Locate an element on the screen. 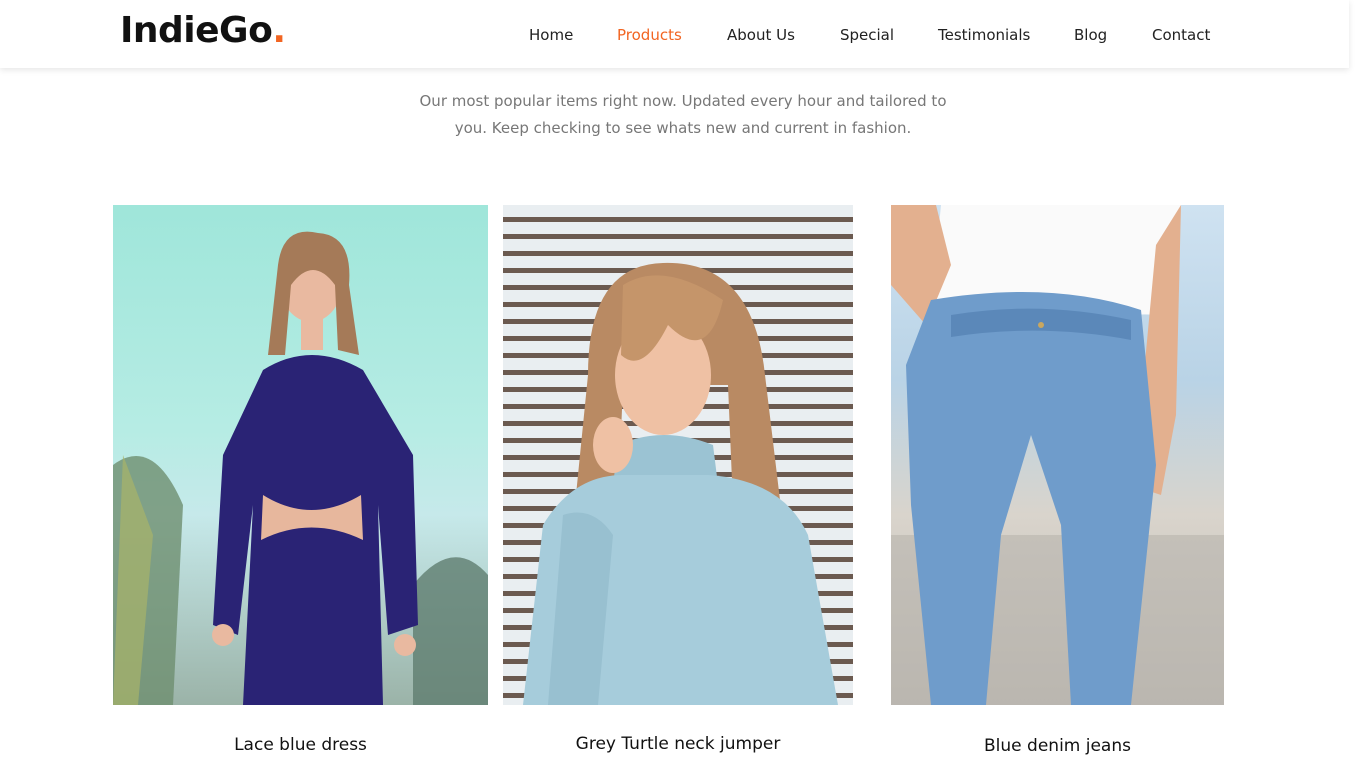  nav-blog: Blog is located at coordinates (1090, 35).